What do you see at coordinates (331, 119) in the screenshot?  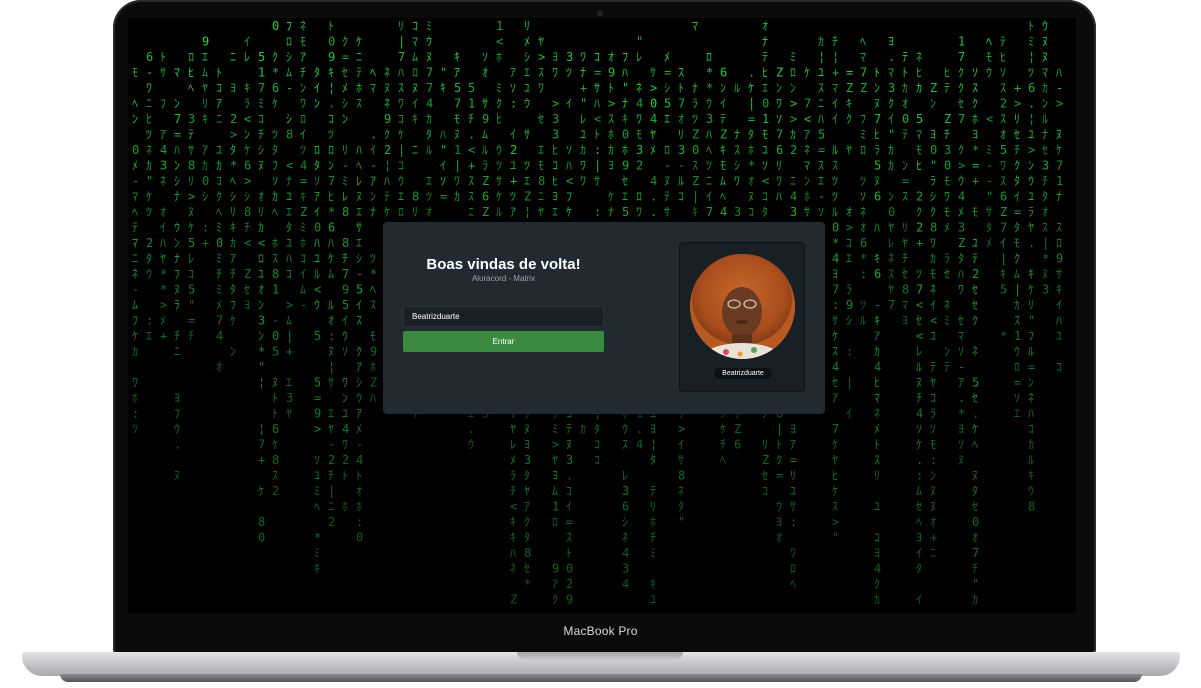 I see `matrix-glyph: ｺ` at bounding box center [331, 119].